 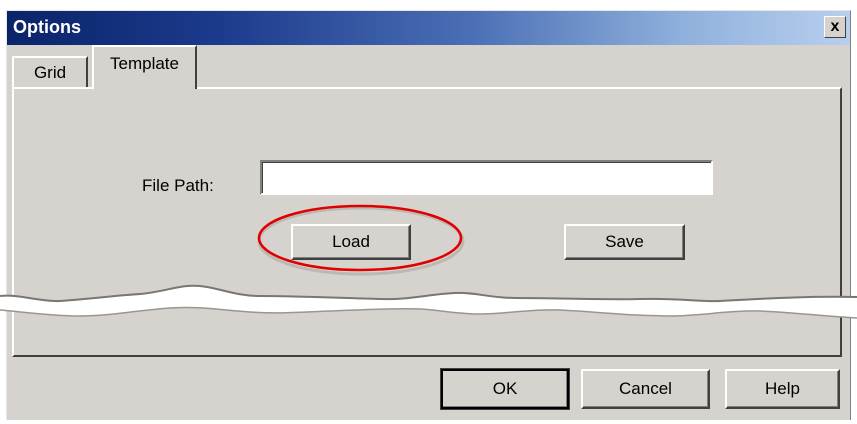 I want to click on cancel-button: Cancel, so click(x=645, y=389).